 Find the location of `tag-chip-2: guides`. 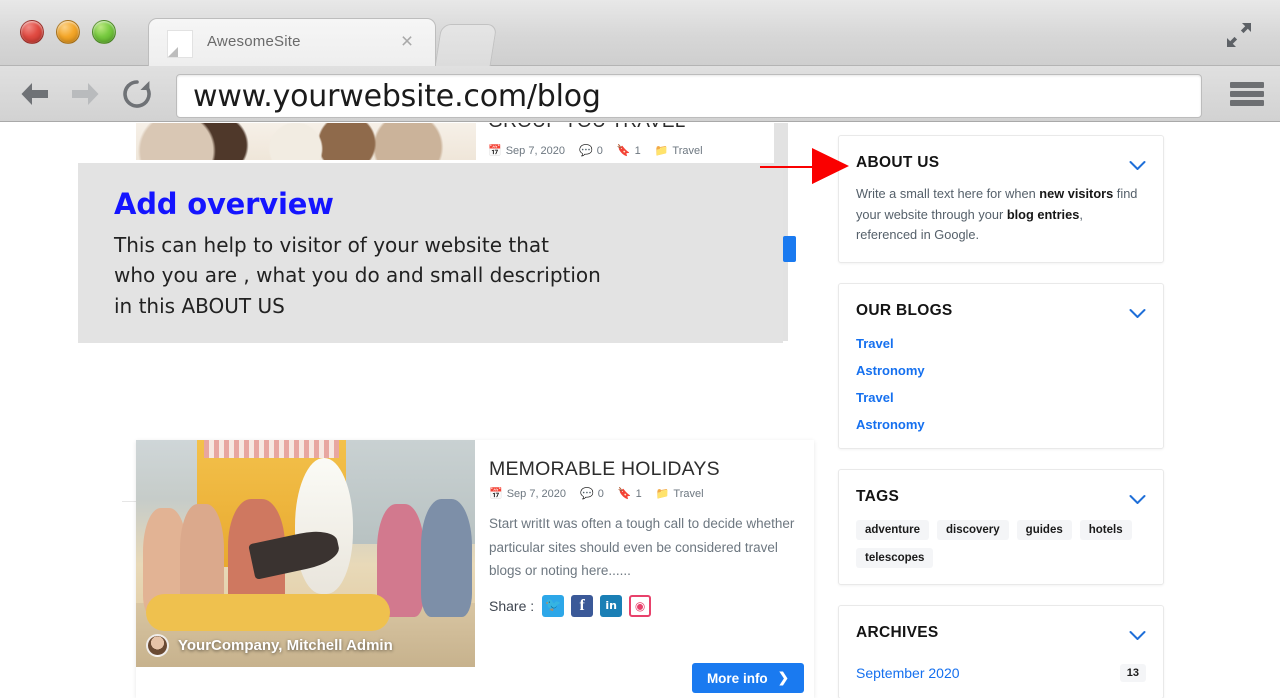

tag-chip-2: guides is located at coordinates (1044, 530).